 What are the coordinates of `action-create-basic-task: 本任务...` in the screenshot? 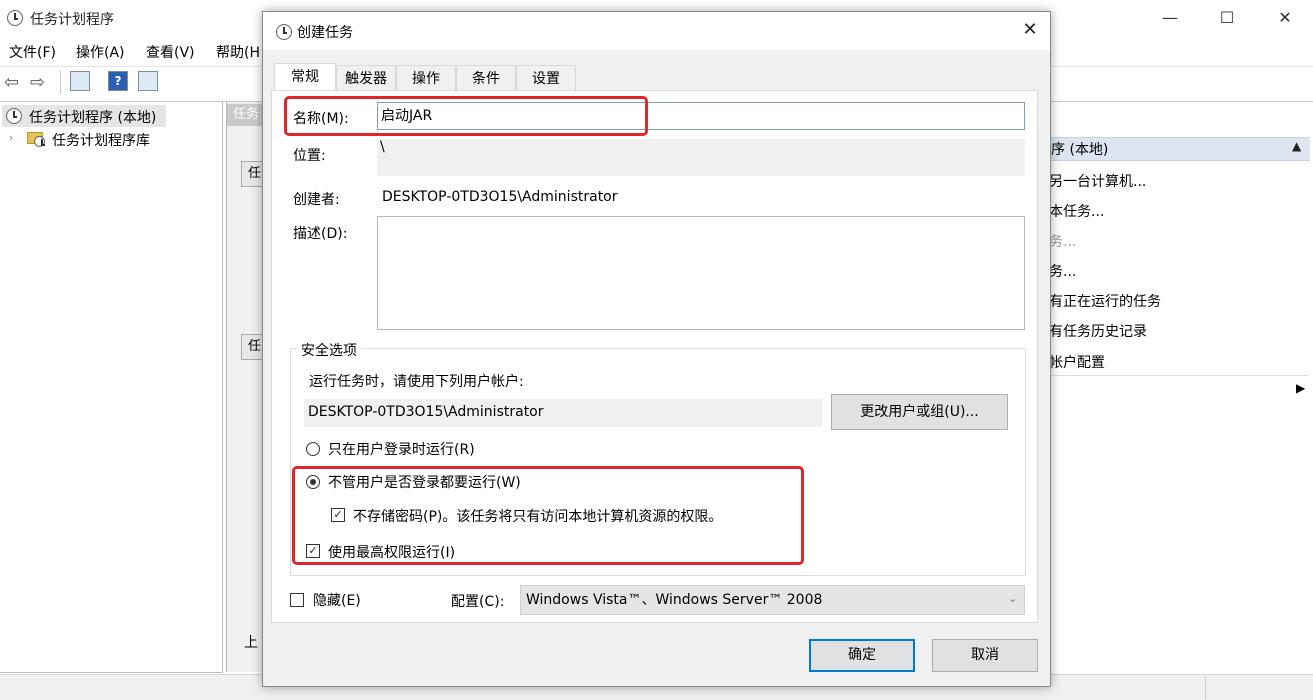 It's located at (1076, 211).